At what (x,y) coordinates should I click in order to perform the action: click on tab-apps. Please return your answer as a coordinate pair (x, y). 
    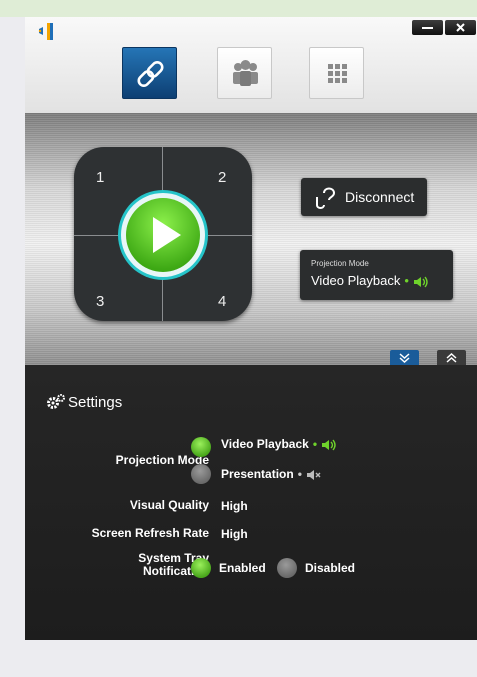
    Looking at the image, I should click on (336, 73).